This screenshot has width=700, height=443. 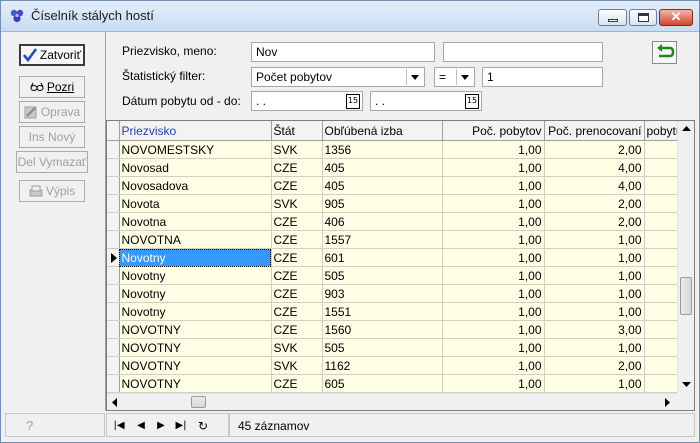 I want to click on cell-room: 1551, so click(x=382, y=311).